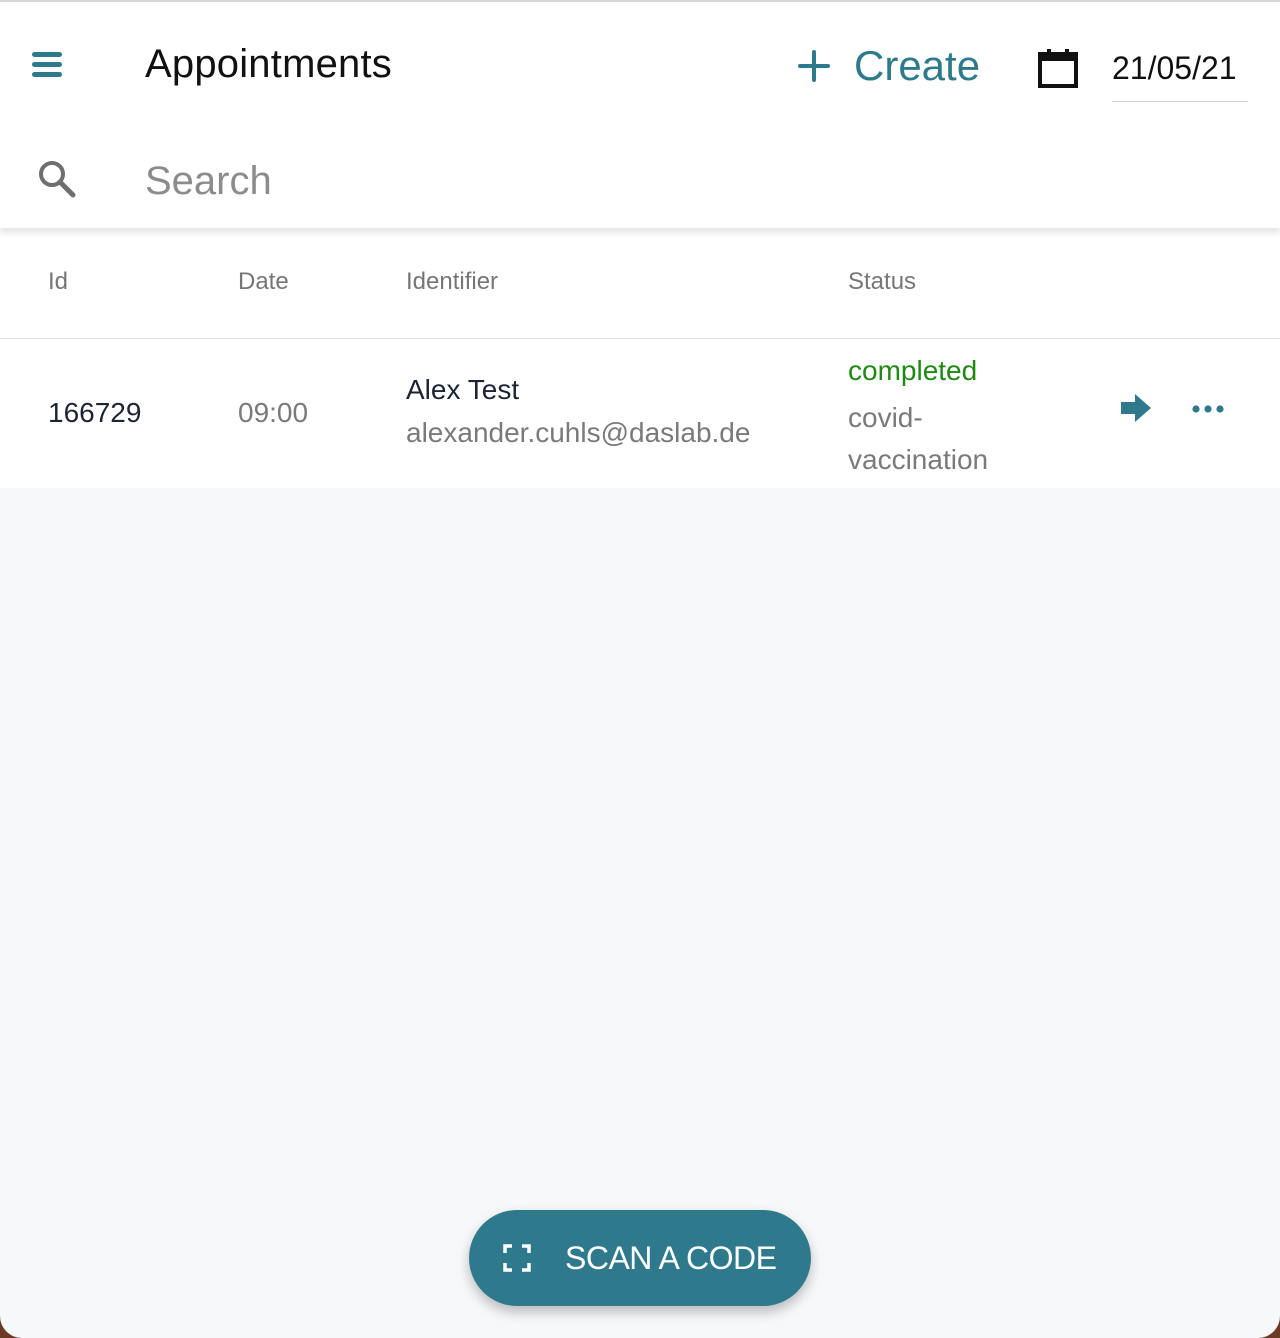 The width and height of the screenshot is (1280, 1338). Describe the element at coordinates (578, 432) in the screenshot. I see `patient-email: alexander.cuhls@daslab.de` at that location.